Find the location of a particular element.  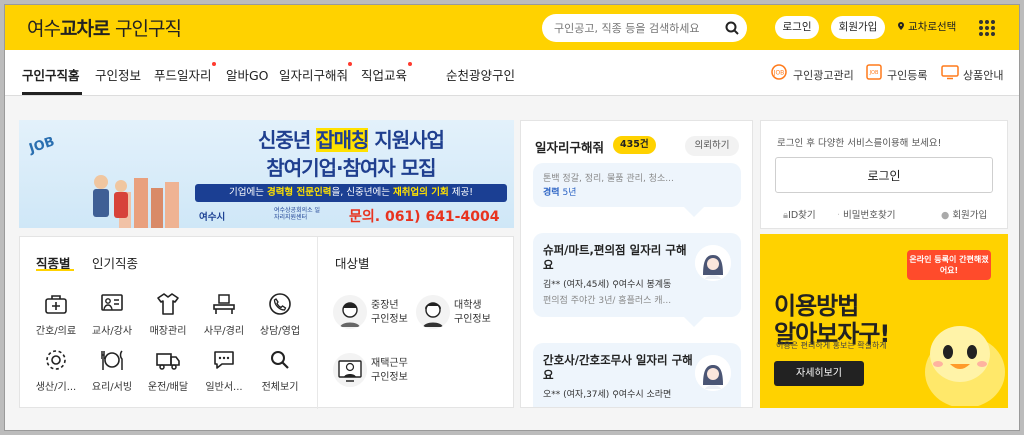

nav-item-suncheon: 순천광양구인 is located at coordinates (480, 74).